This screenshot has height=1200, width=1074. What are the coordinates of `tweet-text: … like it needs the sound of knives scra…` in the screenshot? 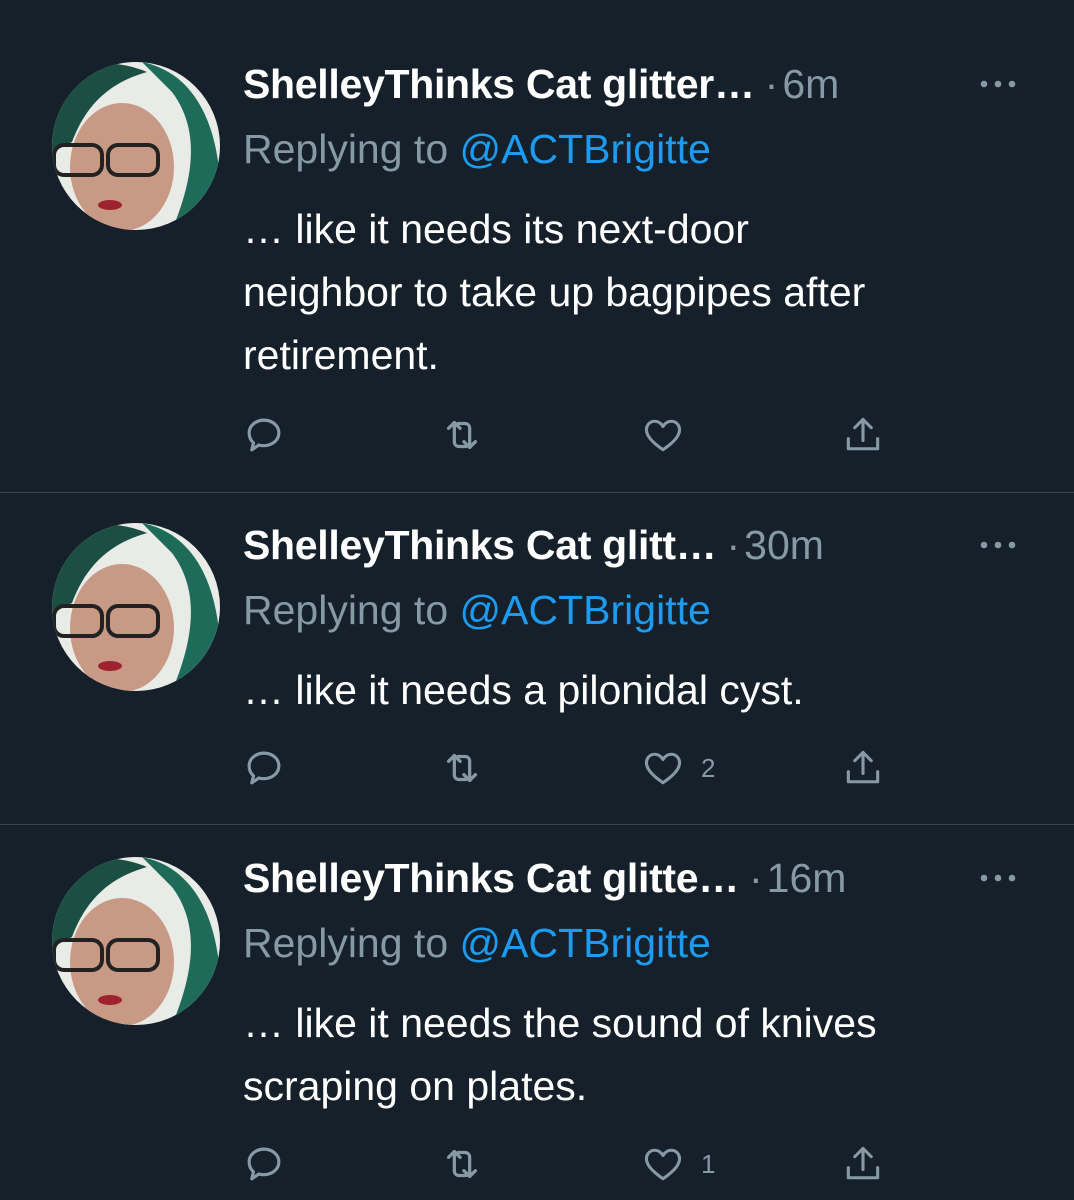 It's located at (638, 1055).